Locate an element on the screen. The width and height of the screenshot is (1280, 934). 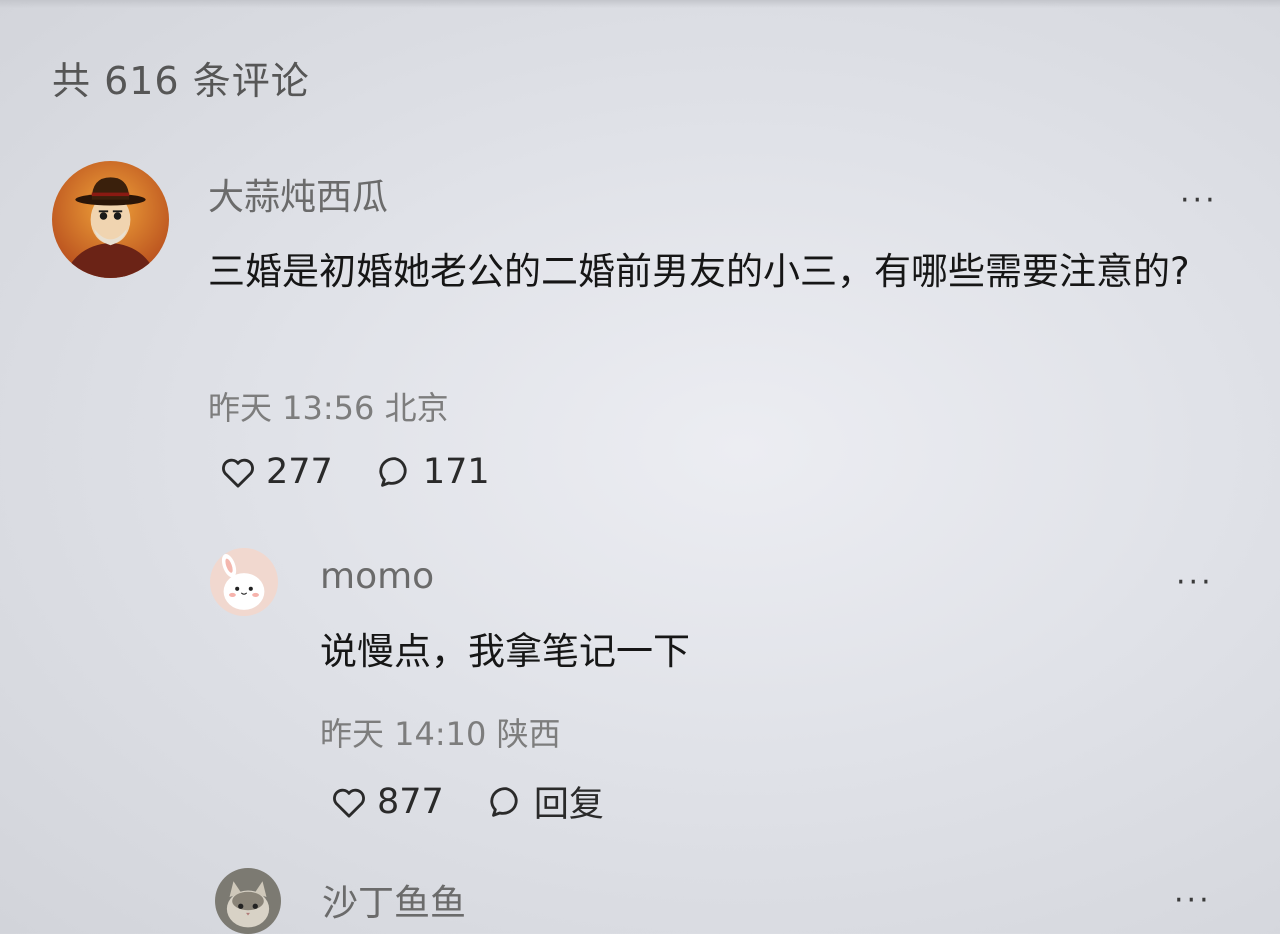
bunny-avatar-icon is located at coordinates (244, 582).